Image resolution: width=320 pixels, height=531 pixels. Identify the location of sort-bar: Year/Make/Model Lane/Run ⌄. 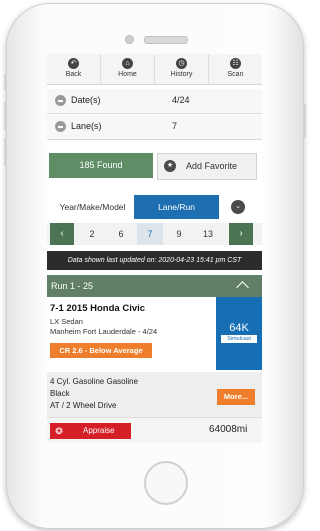
(154, 207).